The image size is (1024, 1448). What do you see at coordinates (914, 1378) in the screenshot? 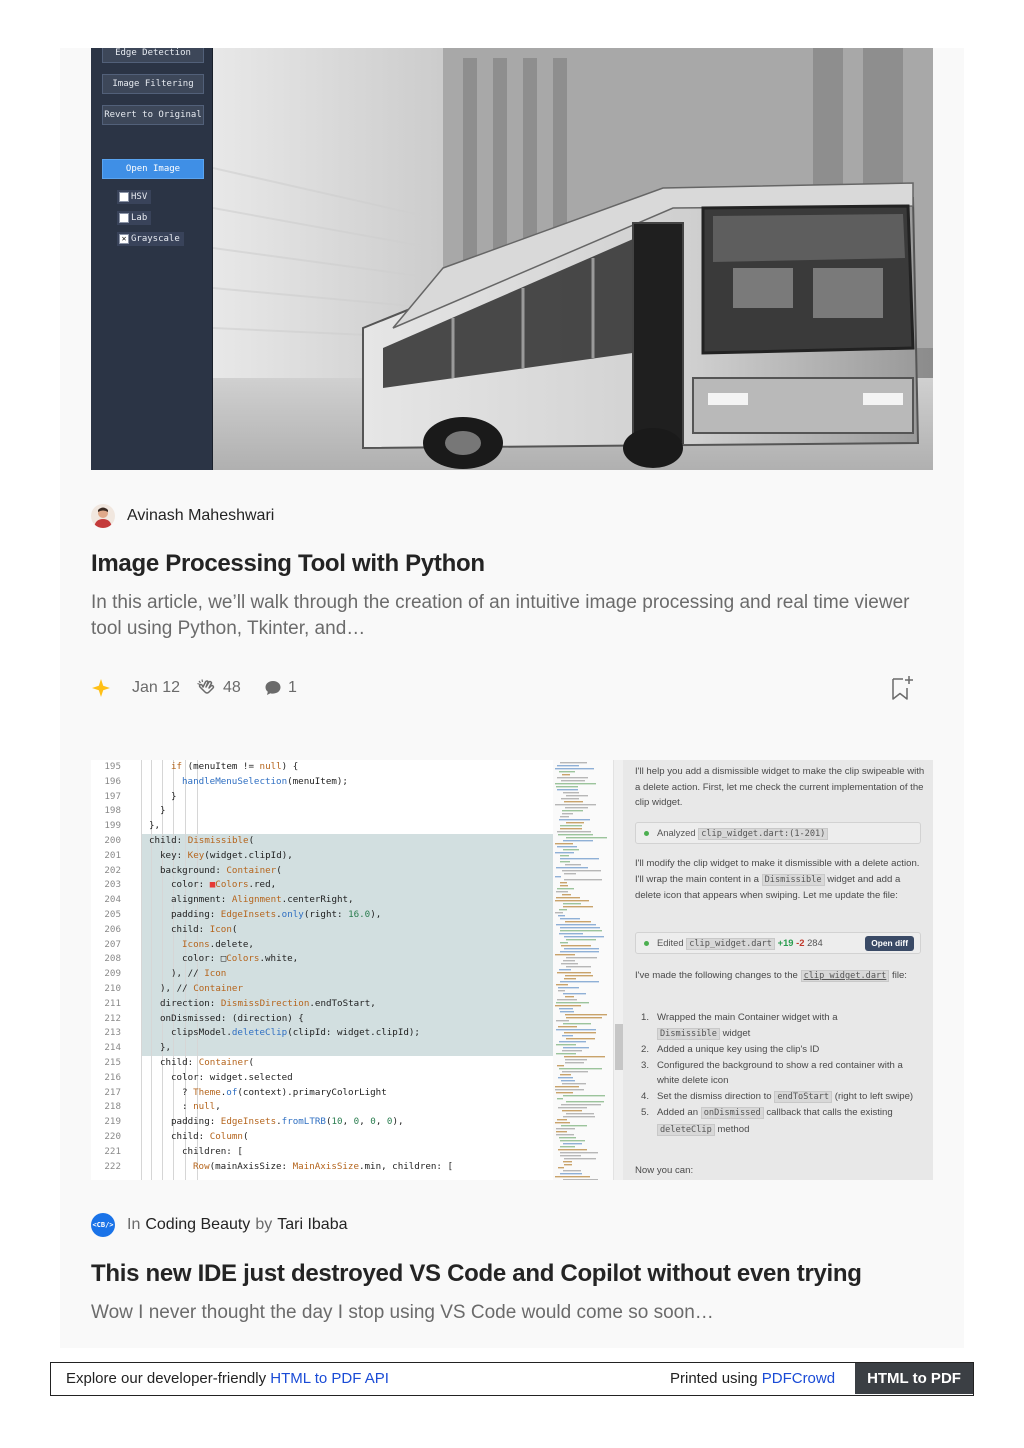
I see `html-to-pdf-button: HTML to PDF` at bounding box center [914, 1378].